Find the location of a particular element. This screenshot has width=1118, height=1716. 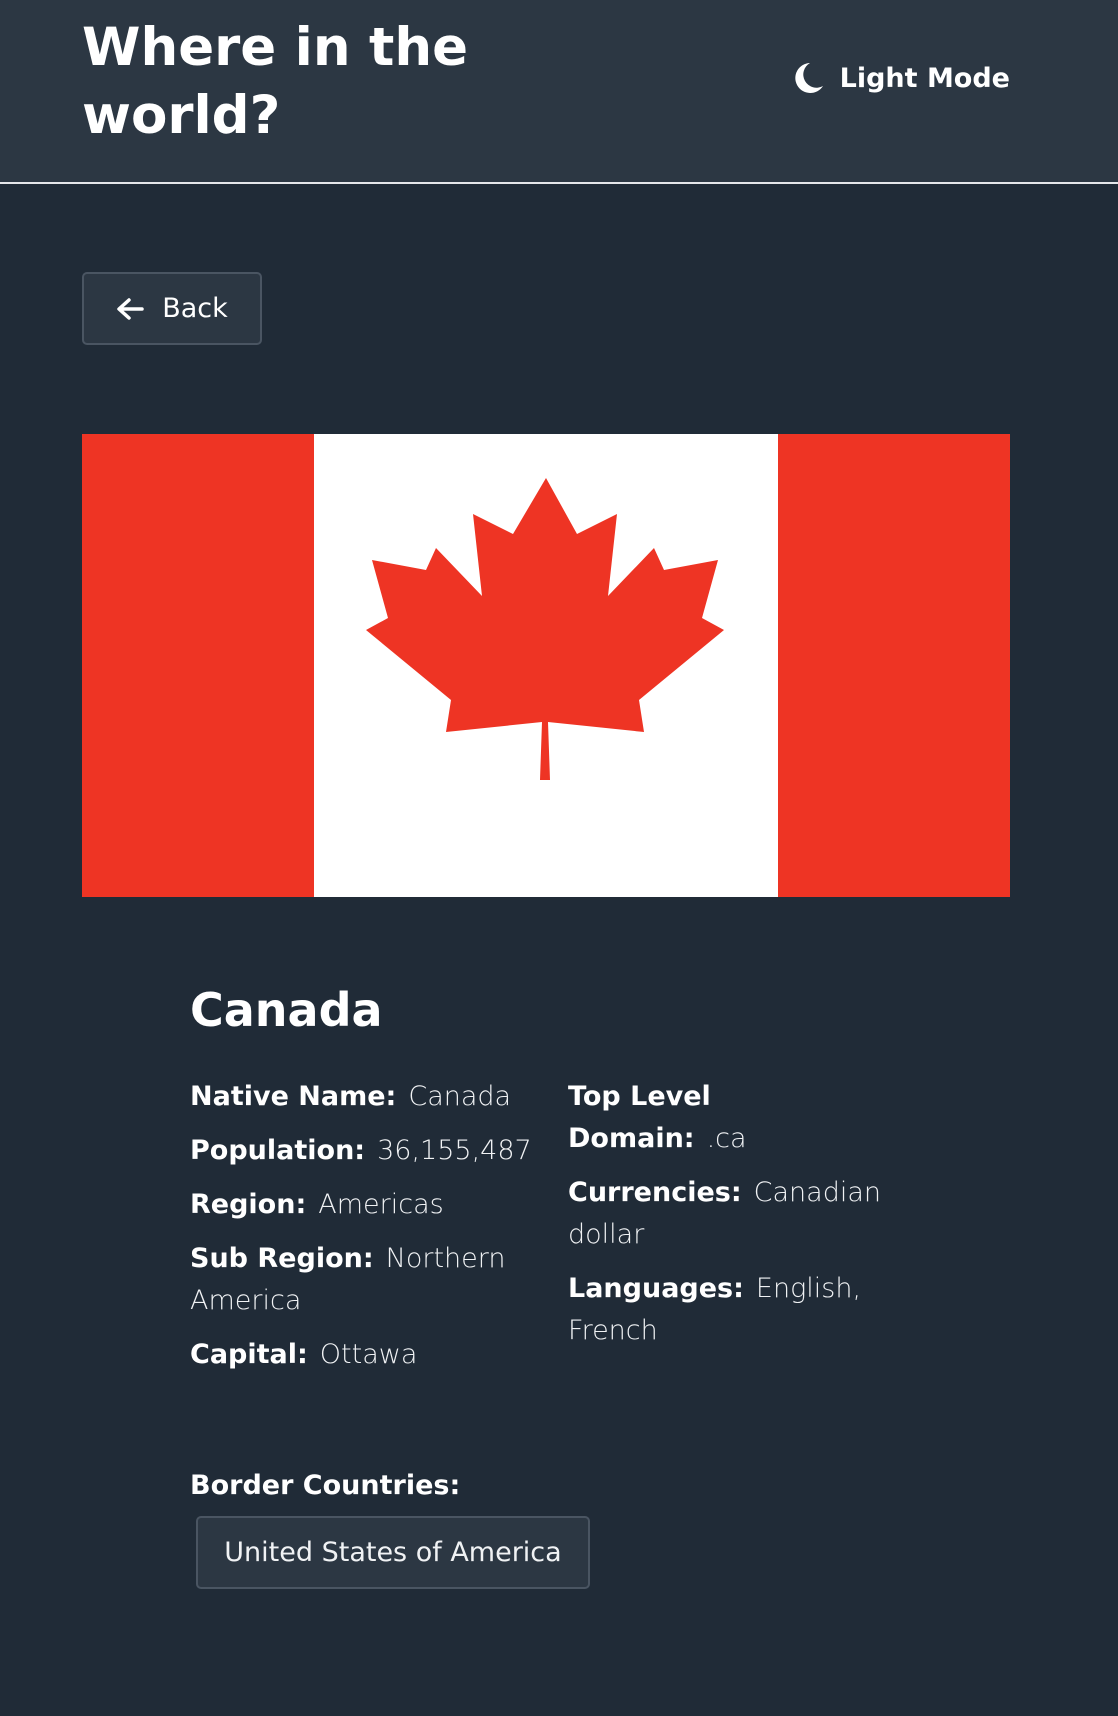

border-countries-label: Border Countries: is located at coordinates (325, 1485).